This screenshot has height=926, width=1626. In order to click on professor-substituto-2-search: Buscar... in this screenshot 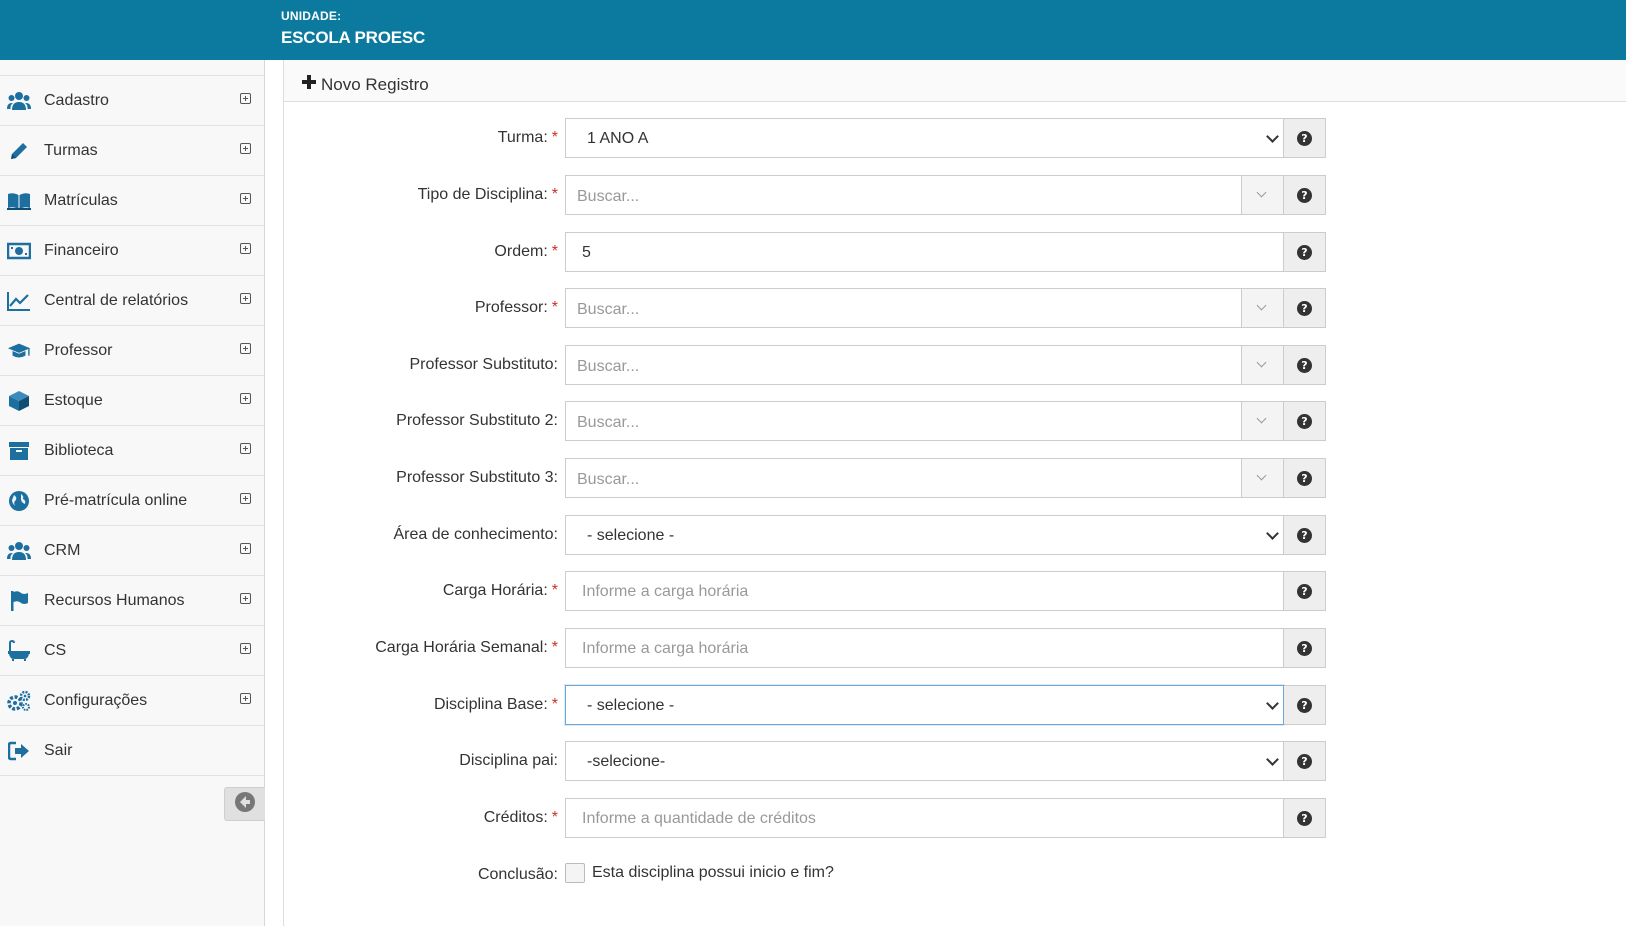, I will do `click(924, 421)`.